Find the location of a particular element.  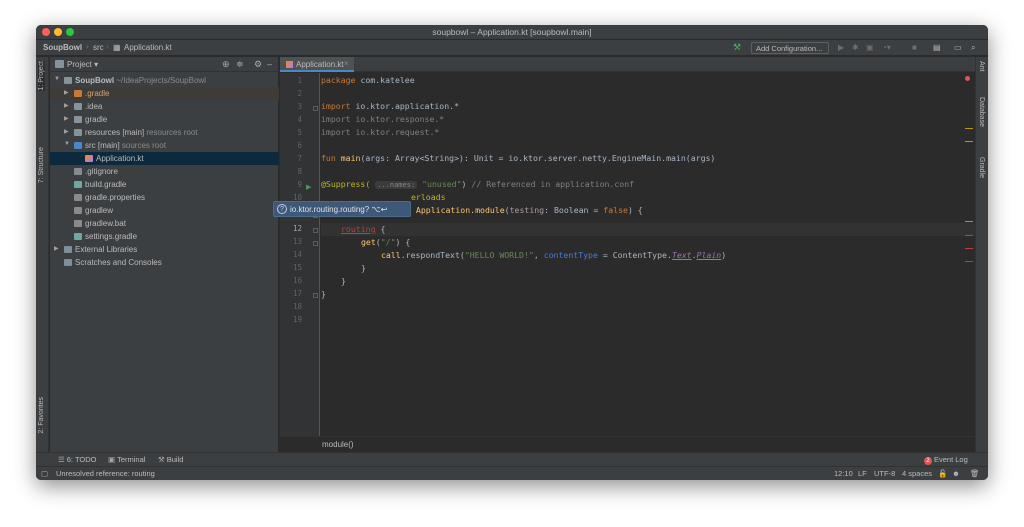

scratches-icon is located at coordinates (68, 262).